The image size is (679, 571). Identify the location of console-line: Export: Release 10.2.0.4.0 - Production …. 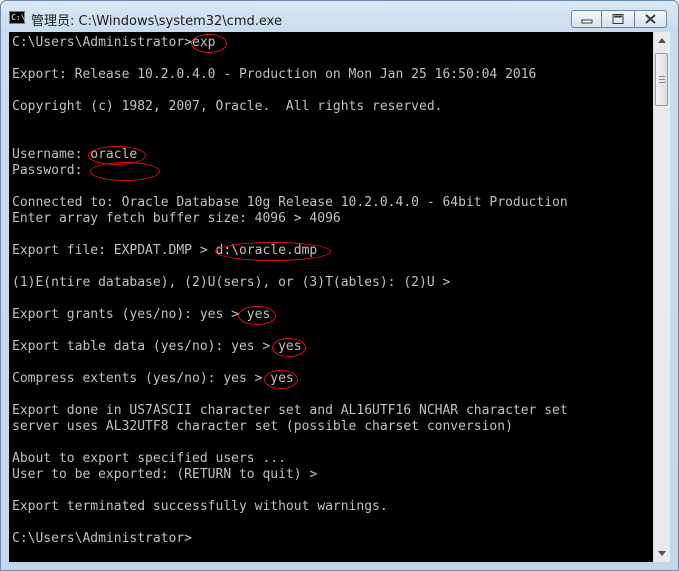
(274, 74).